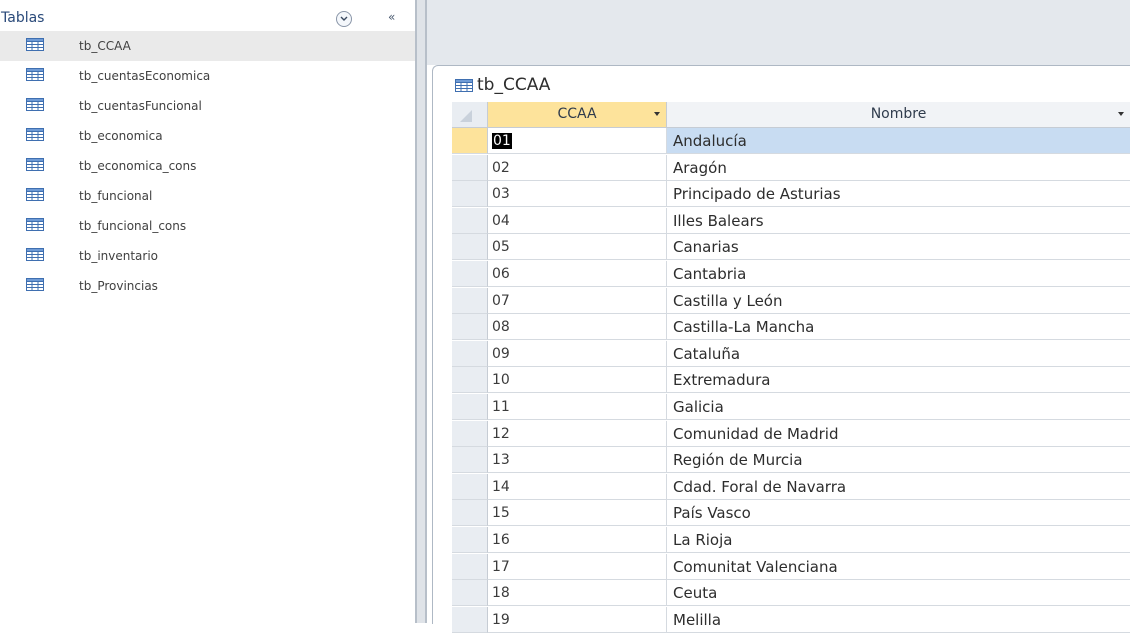  What do you see at coordinates (207, 196) in the screenshot?
I see `nav-item-tb-funcional: tb_funcional` at bounding box center [207, 196].